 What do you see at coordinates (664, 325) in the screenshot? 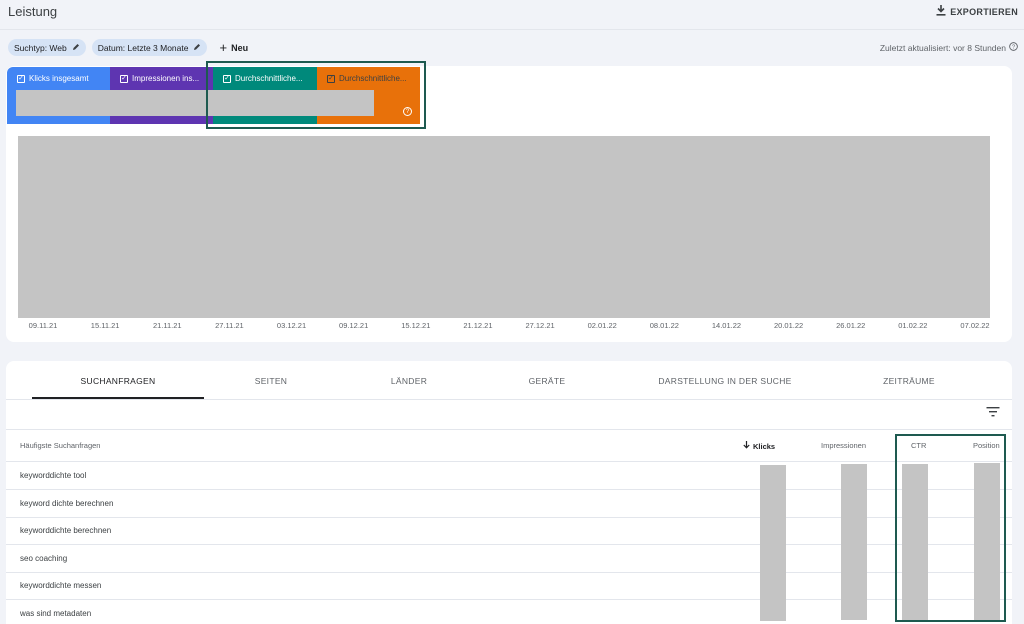
I see `x-axis-tick-label: 08.01.22` at bounding box center [664, 325].